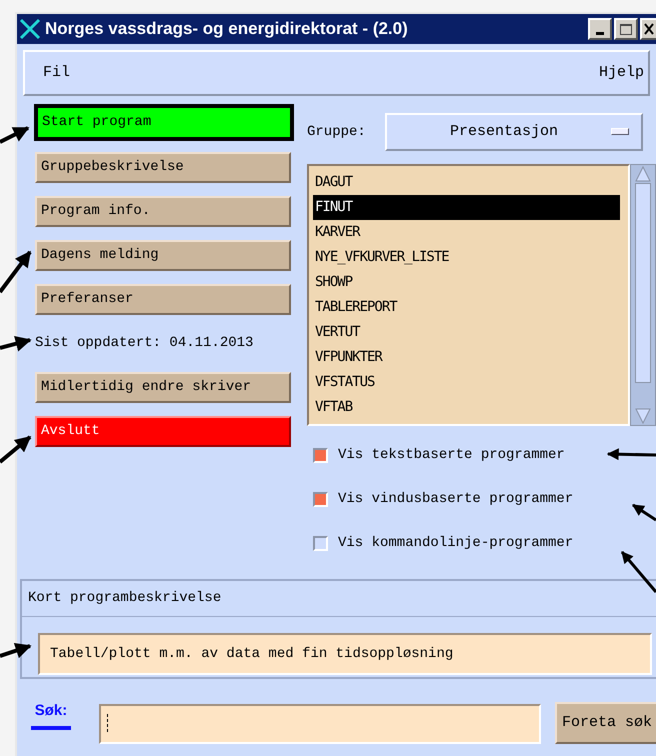 Image resolution: width=656 pixels, height=756 pixels. What do you see at coordinates (643, 295) in the screenshot?
I see `scrollbar` at bounding box center [643, 295].